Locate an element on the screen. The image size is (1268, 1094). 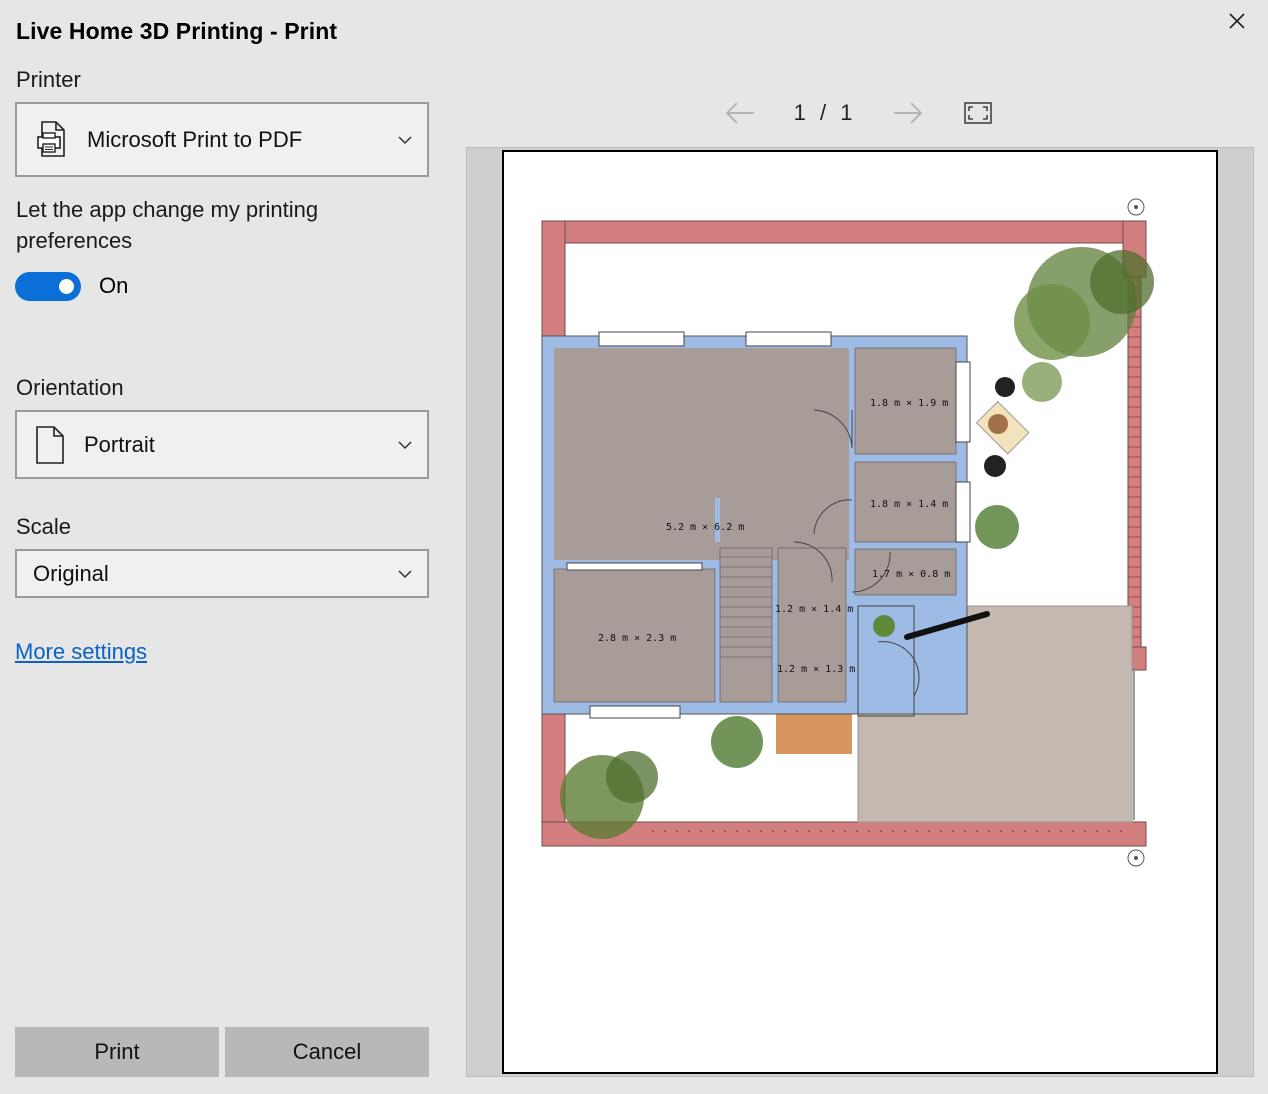
scale-value: Original is located at coordinates (71, 573).